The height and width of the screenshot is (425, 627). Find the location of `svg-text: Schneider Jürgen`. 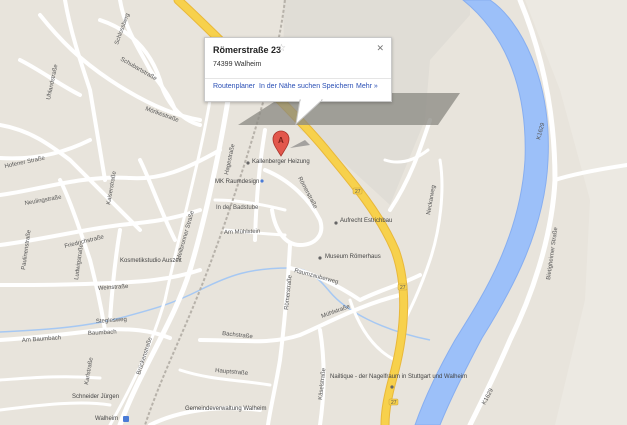

svg-text: Schneider Jürgen is located at coordinates (95, 397).